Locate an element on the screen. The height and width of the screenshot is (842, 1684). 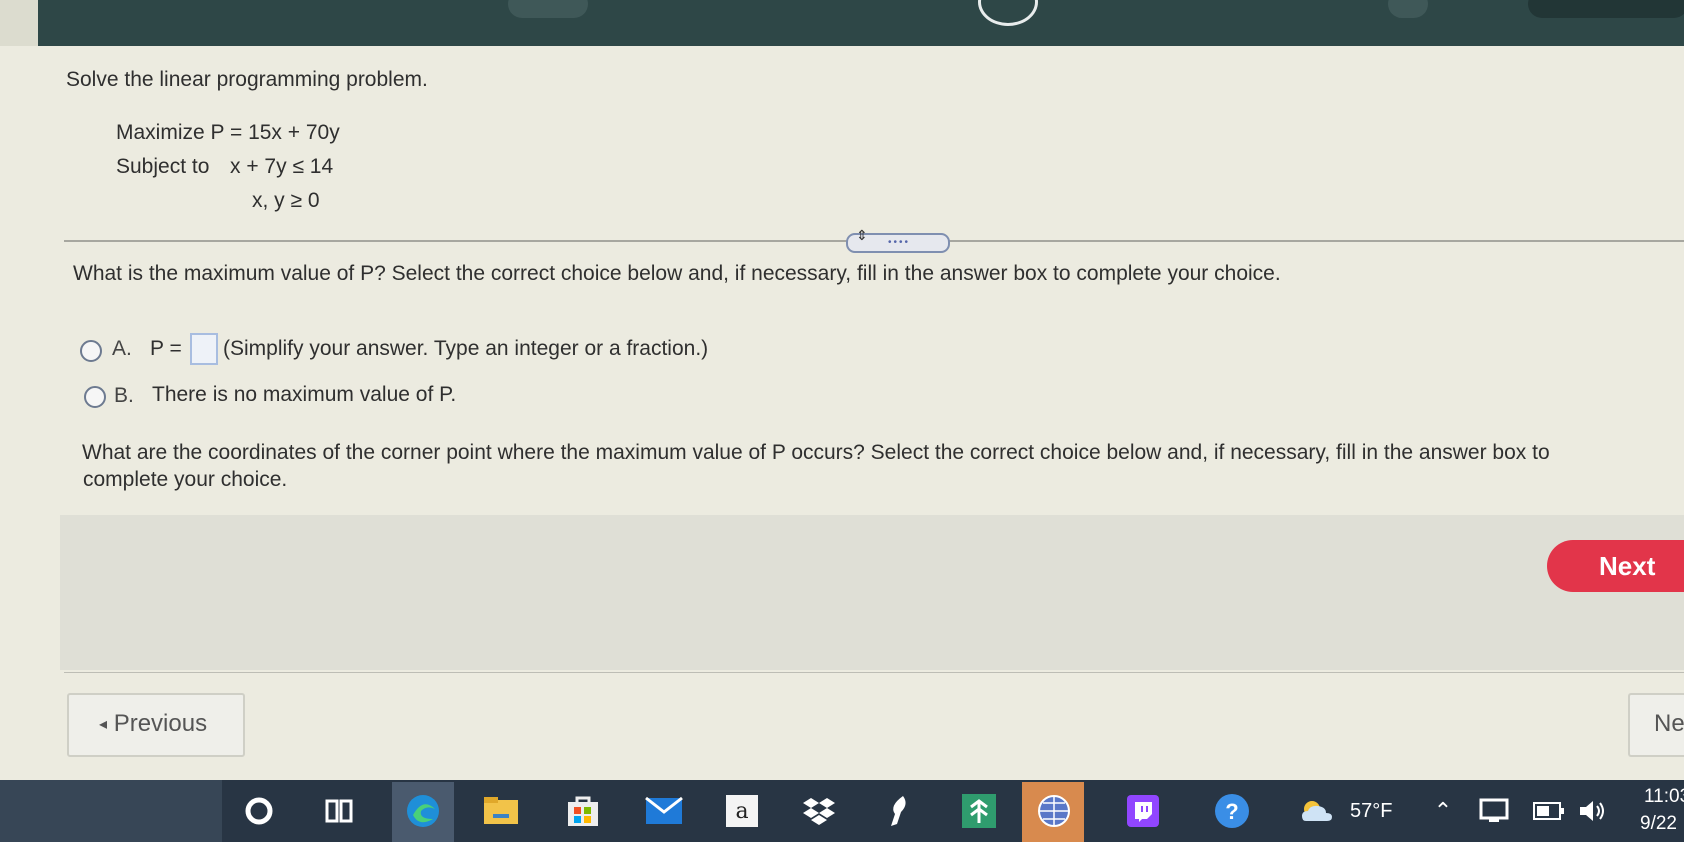
volume-icon is located at coordinates (1593, 811).